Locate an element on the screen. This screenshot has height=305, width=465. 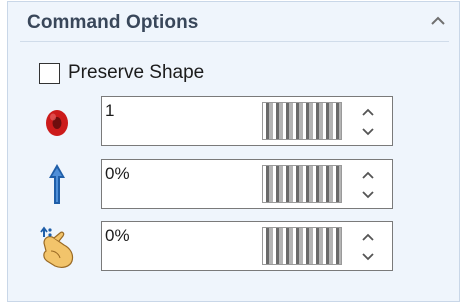
ring-increment-button is located at coordinates (368, 112).